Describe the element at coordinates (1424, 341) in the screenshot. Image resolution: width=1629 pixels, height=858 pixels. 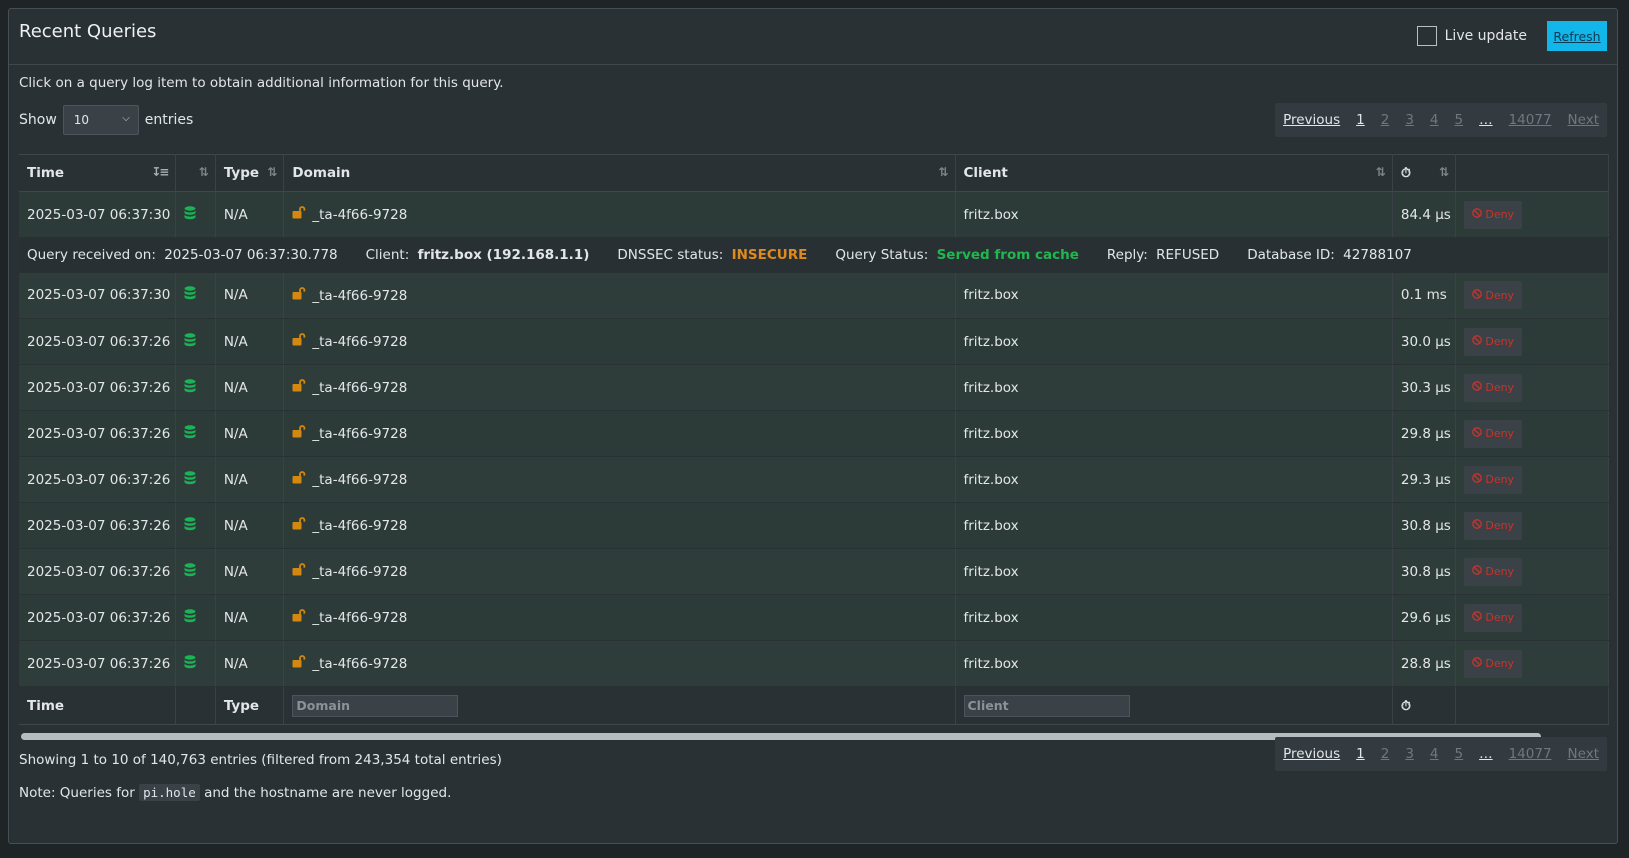
I see `cell-reply-time: 30.0 µs` at that location.